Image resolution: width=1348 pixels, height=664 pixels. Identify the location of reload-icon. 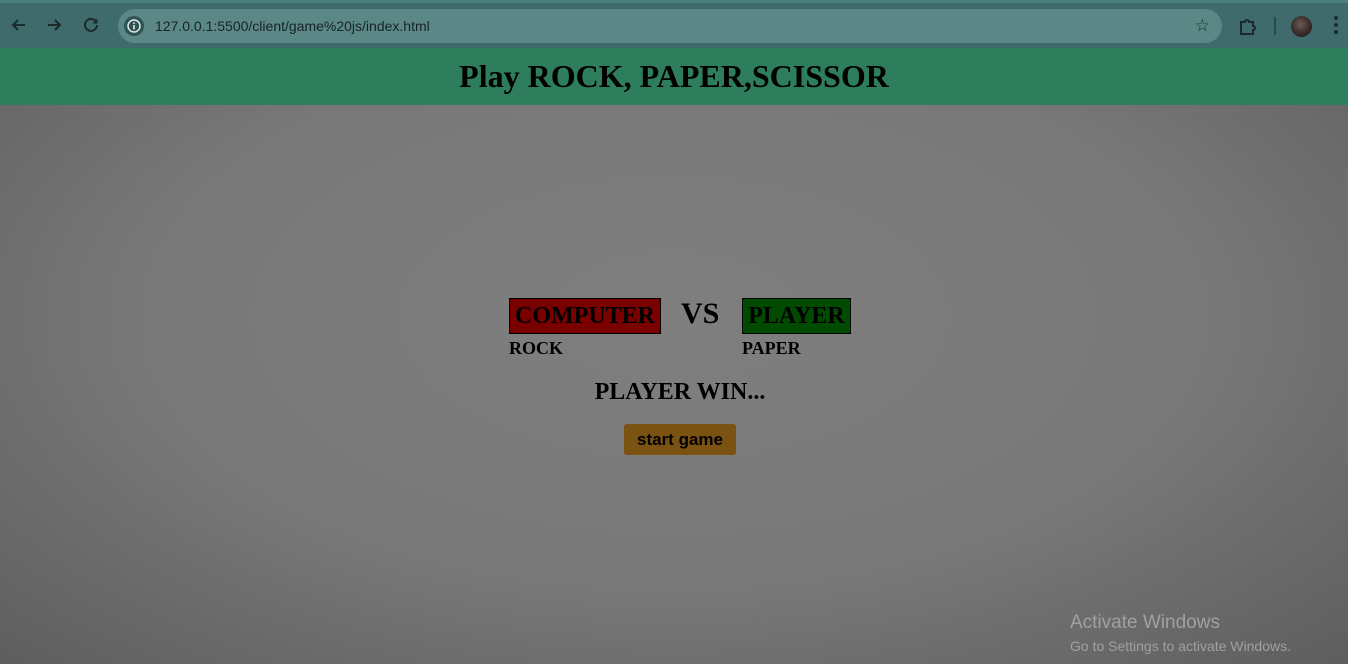
(91, 24).